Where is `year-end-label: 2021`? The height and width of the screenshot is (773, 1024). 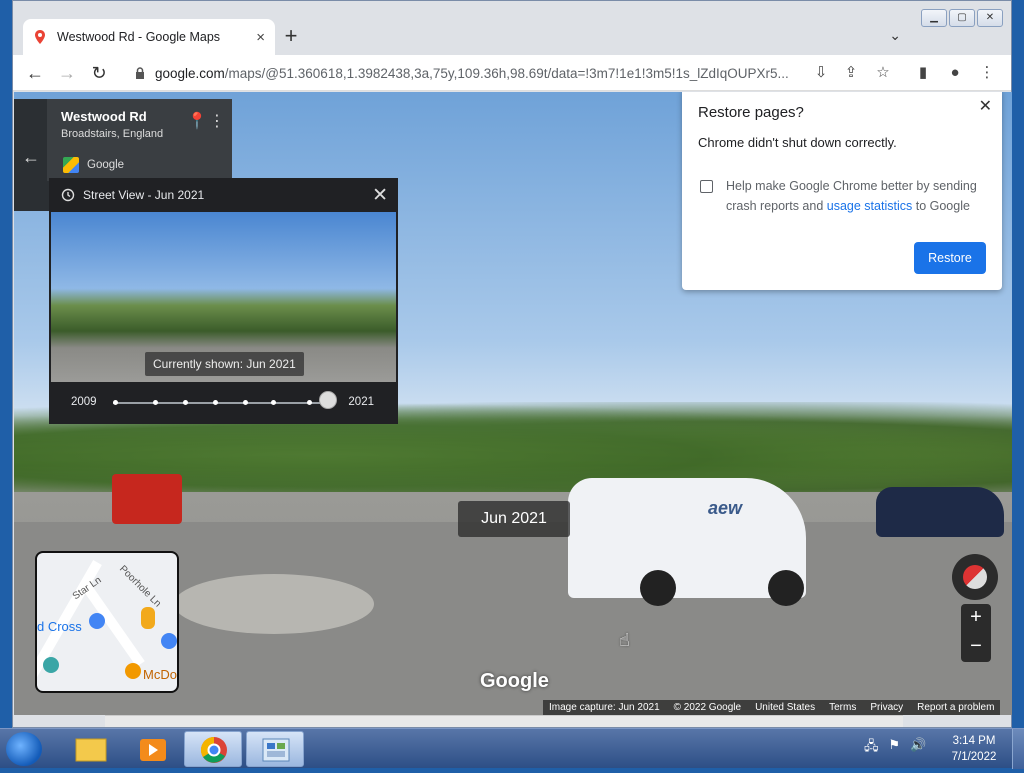 year-end-label: 2021 is located at coordinates (361, 402).